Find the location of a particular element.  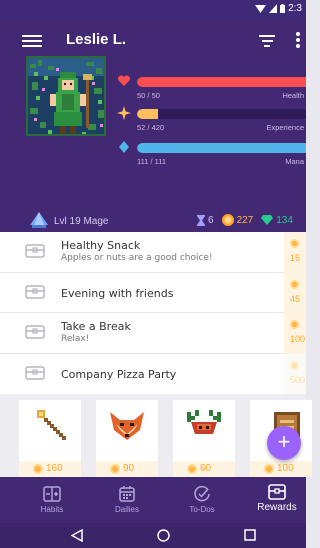

drop-icon is located at coordinates (124, 147).